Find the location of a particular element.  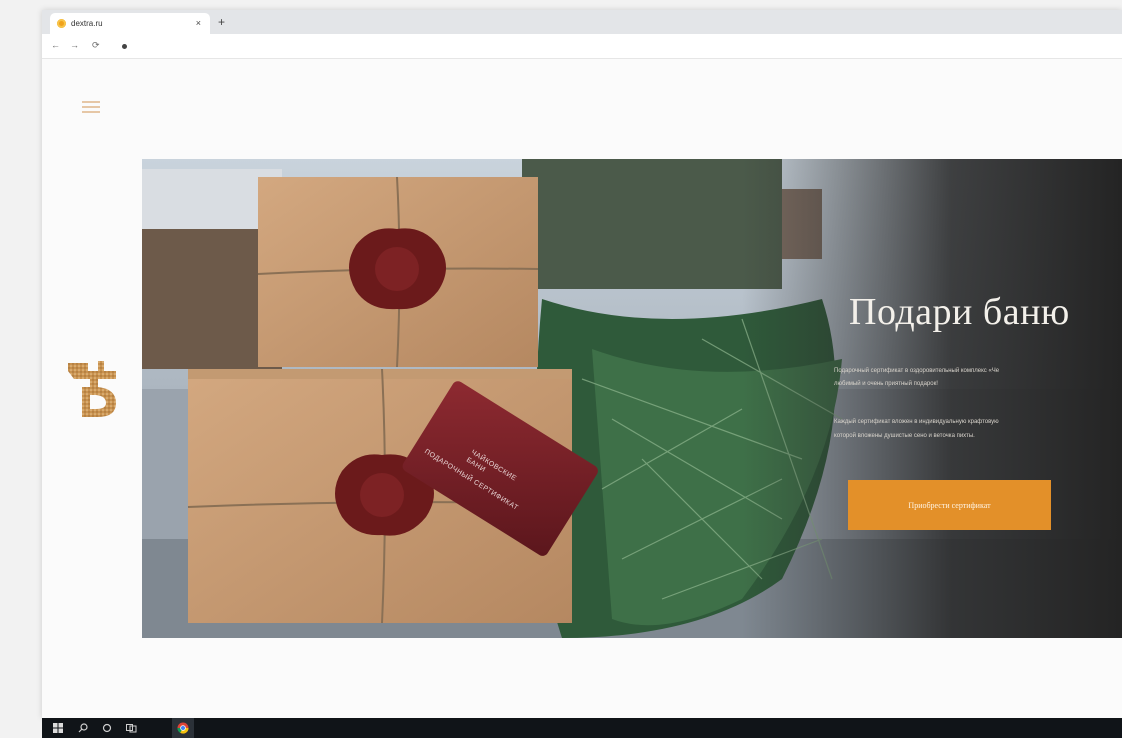

site-favicon-icon is located at coordinates (61, 23).